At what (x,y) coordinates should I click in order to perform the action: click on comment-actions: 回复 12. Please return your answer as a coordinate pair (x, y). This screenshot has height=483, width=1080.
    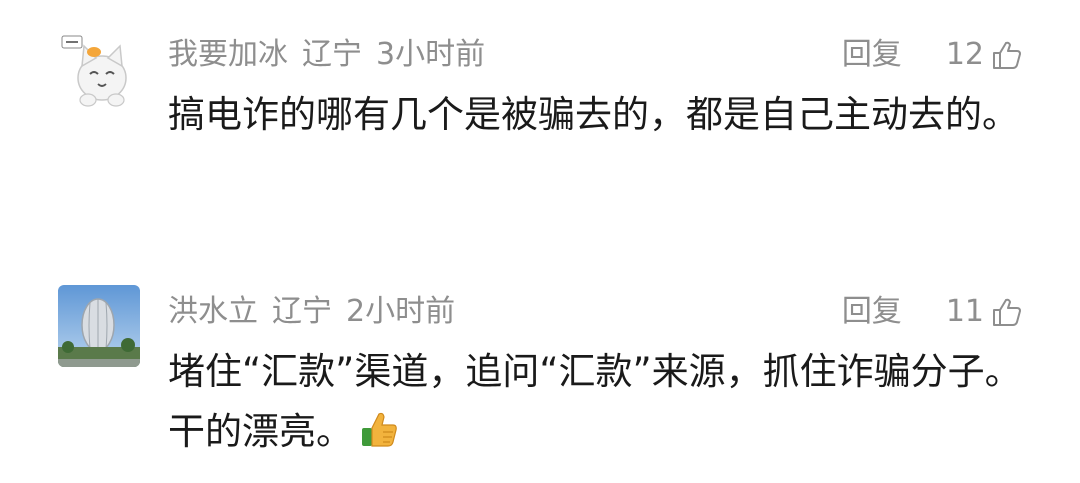
    Looking at the image, I should click on (933, 55).